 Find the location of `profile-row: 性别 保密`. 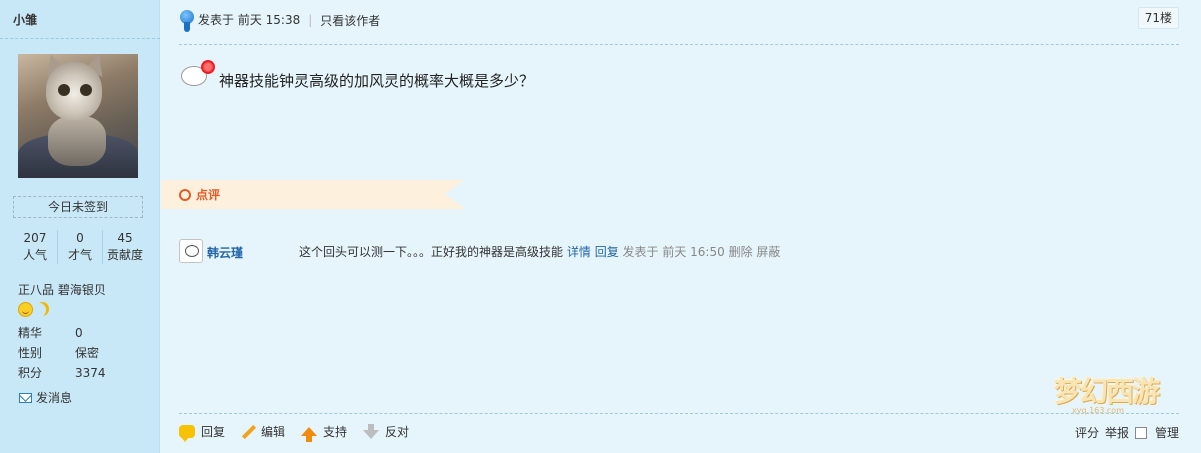

profile-row: 性别 保密 is located at coordinates (83, 353).